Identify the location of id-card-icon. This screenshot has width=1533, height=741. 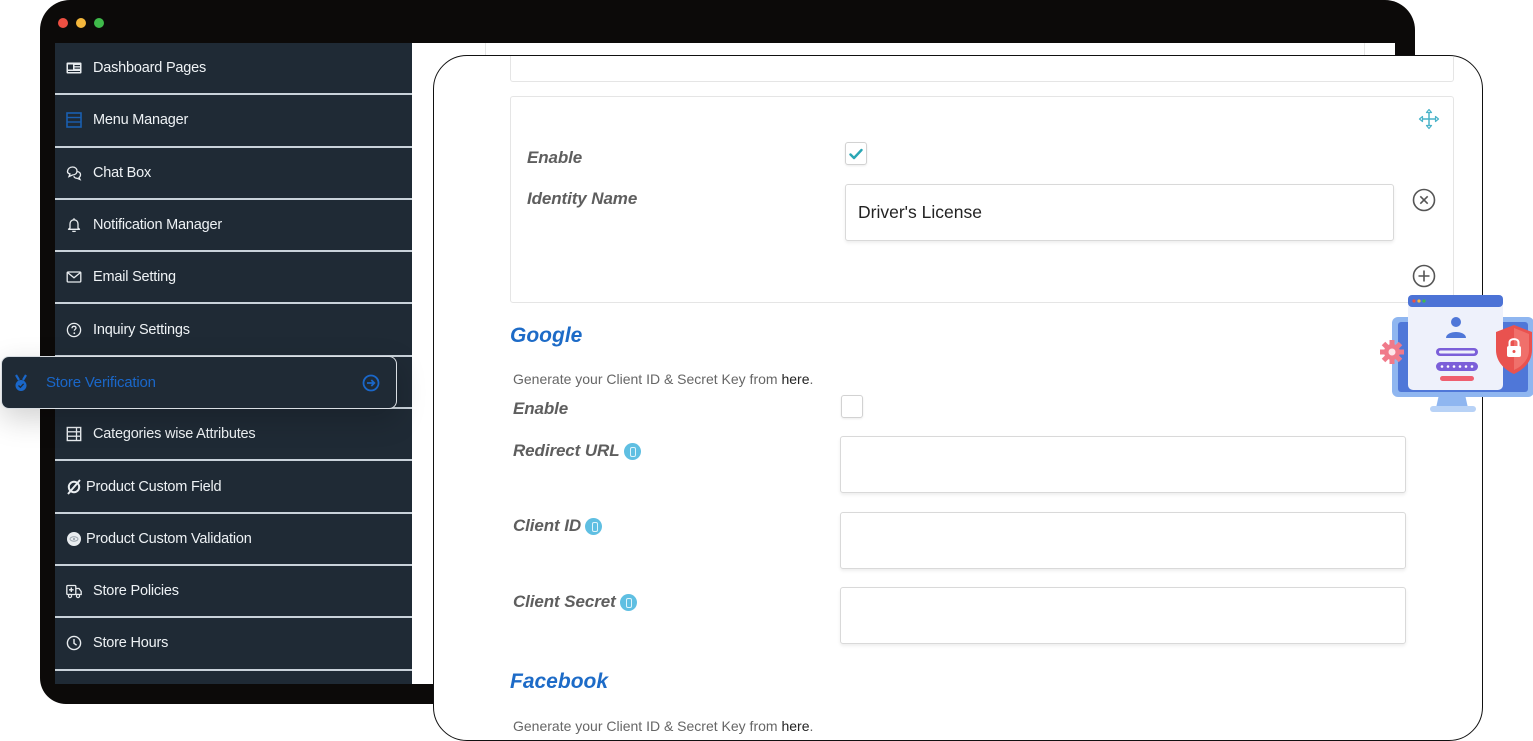
(74, 68).